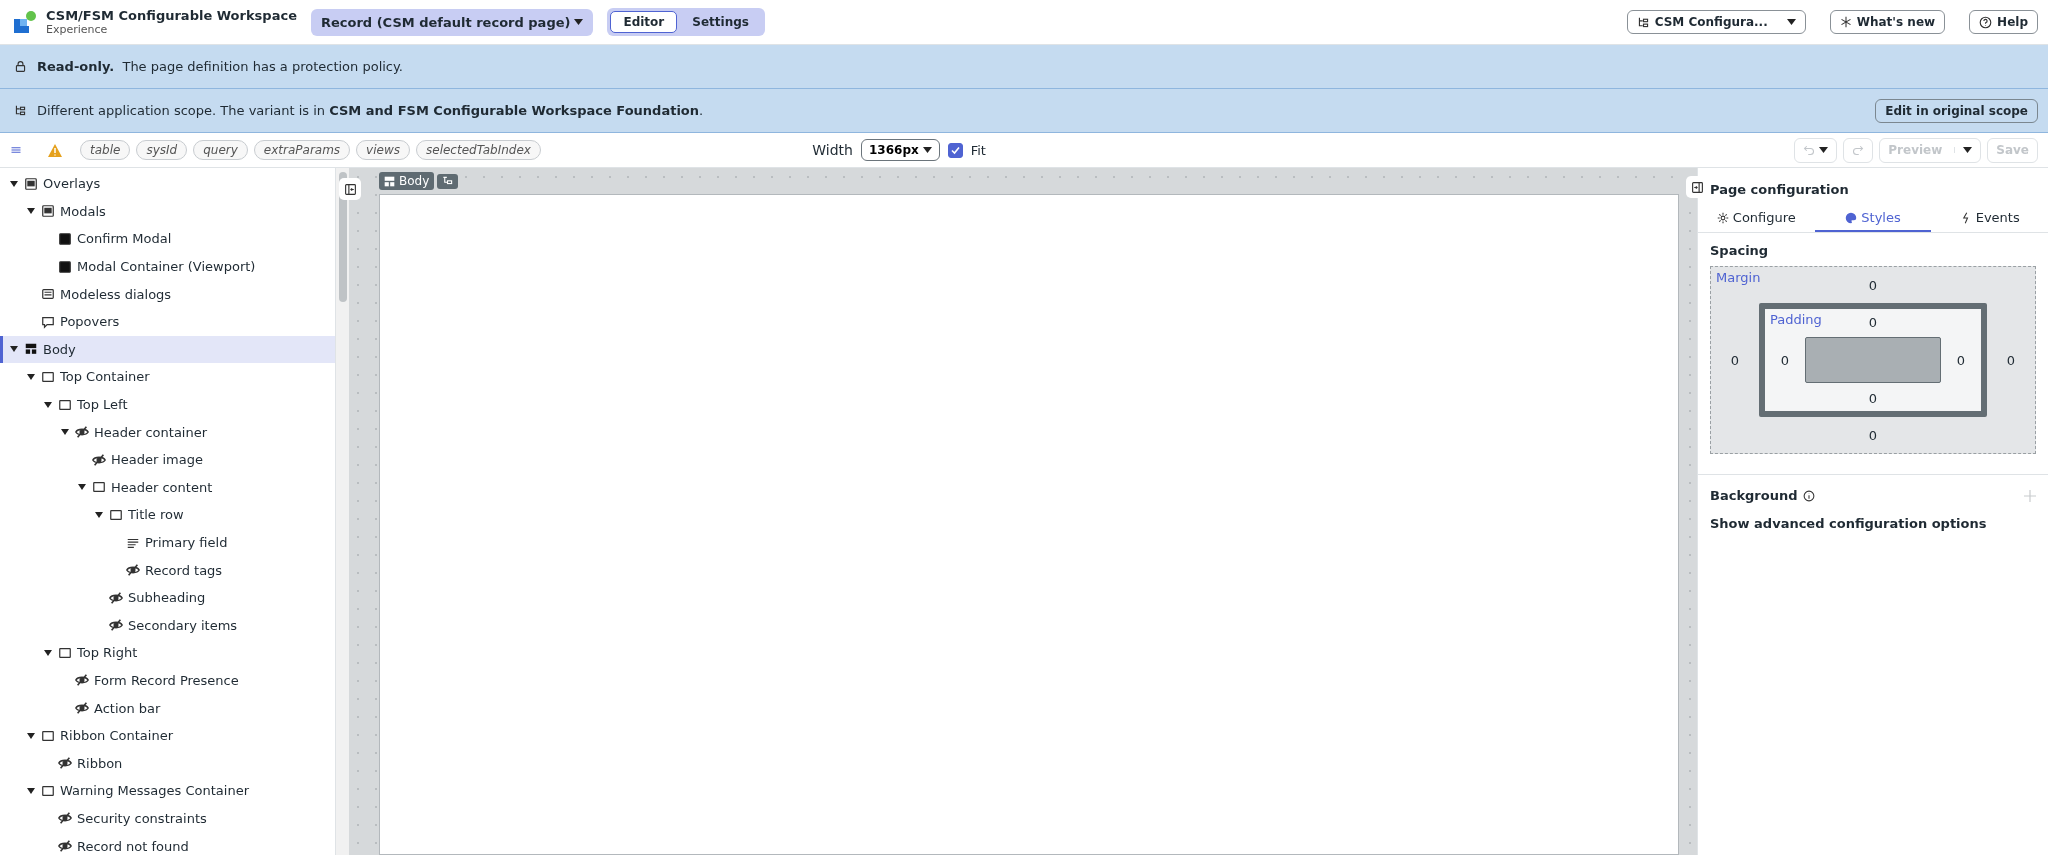 Image resolution: width=2048 pixels, height=855 pixels. What do you see at coordinates (220, 150) in the screenshot?
I see `parameter-chip: query` at bounding box center [220, 150].